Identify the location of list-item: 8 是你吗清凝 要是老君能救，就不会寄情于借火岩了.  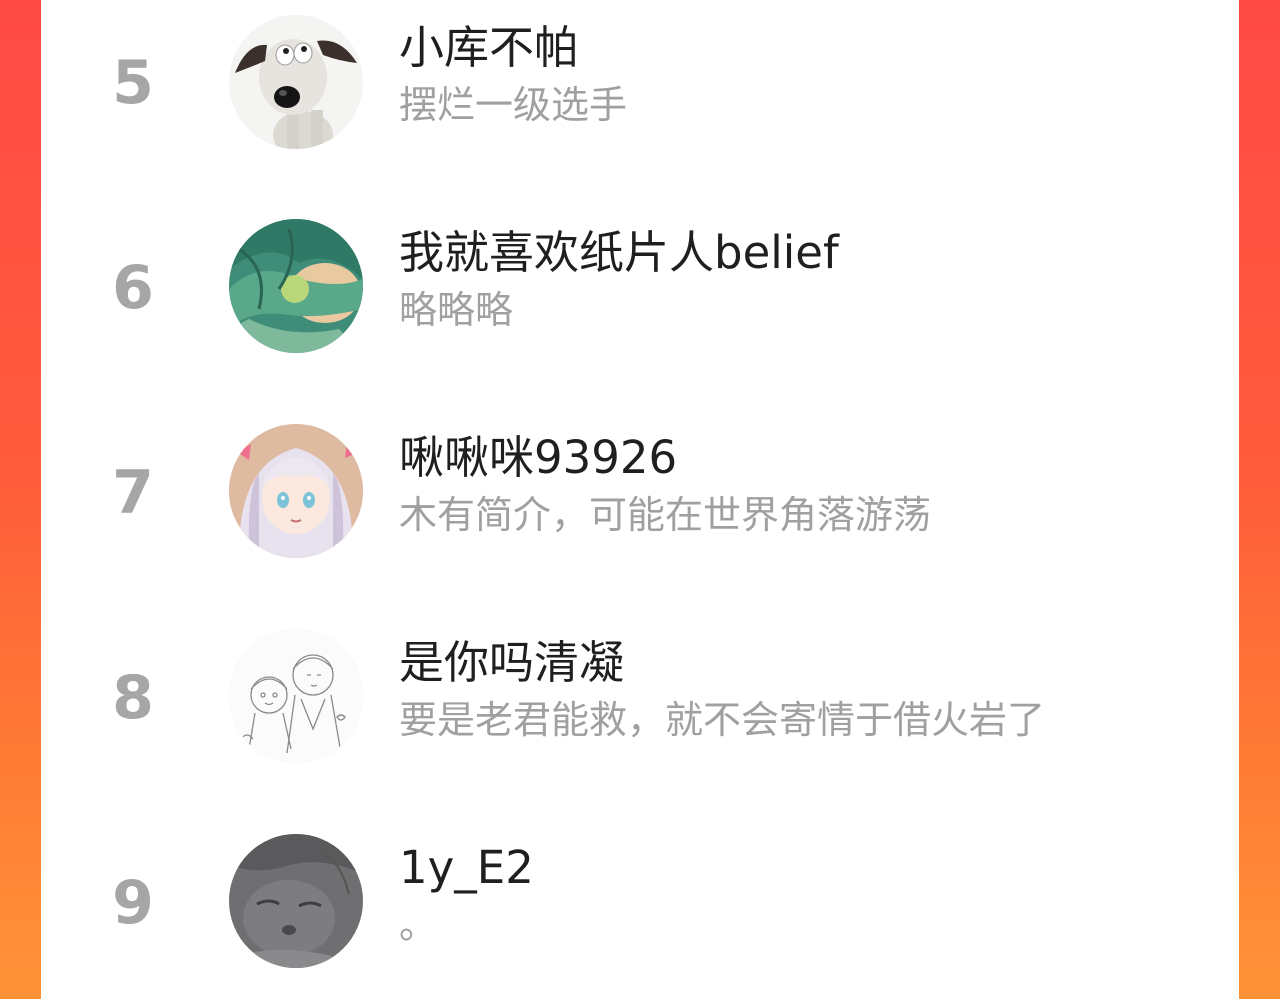
(640, 695).